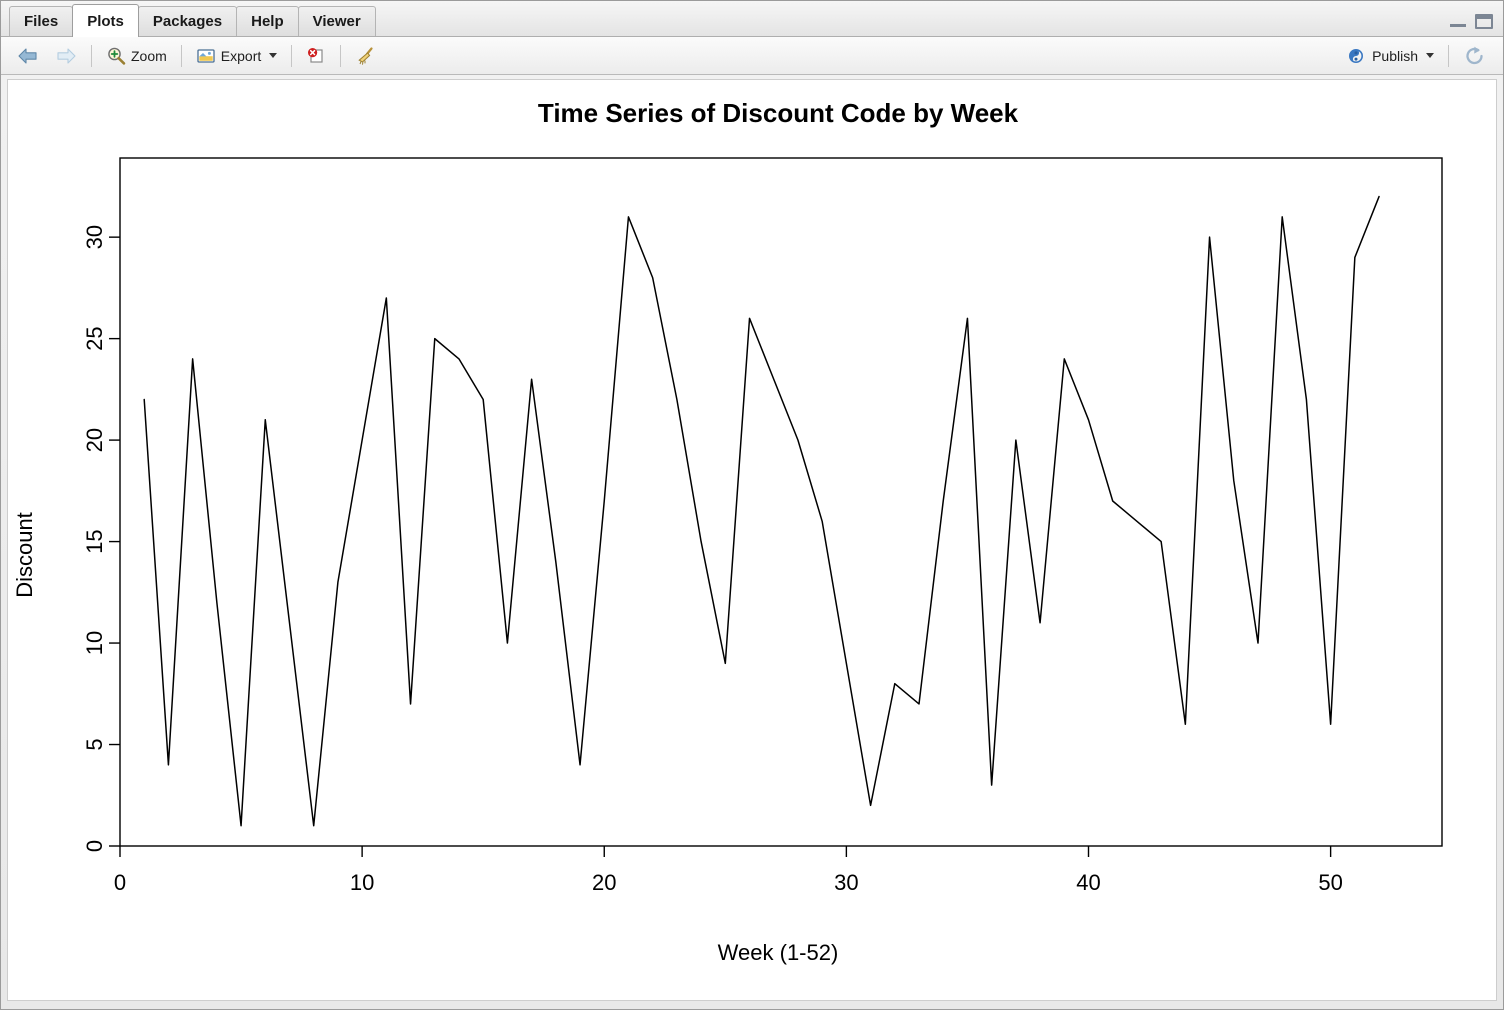 This screenshot has height=1010, width=1504. I want to click on publish-icon, so click(1356, 55).